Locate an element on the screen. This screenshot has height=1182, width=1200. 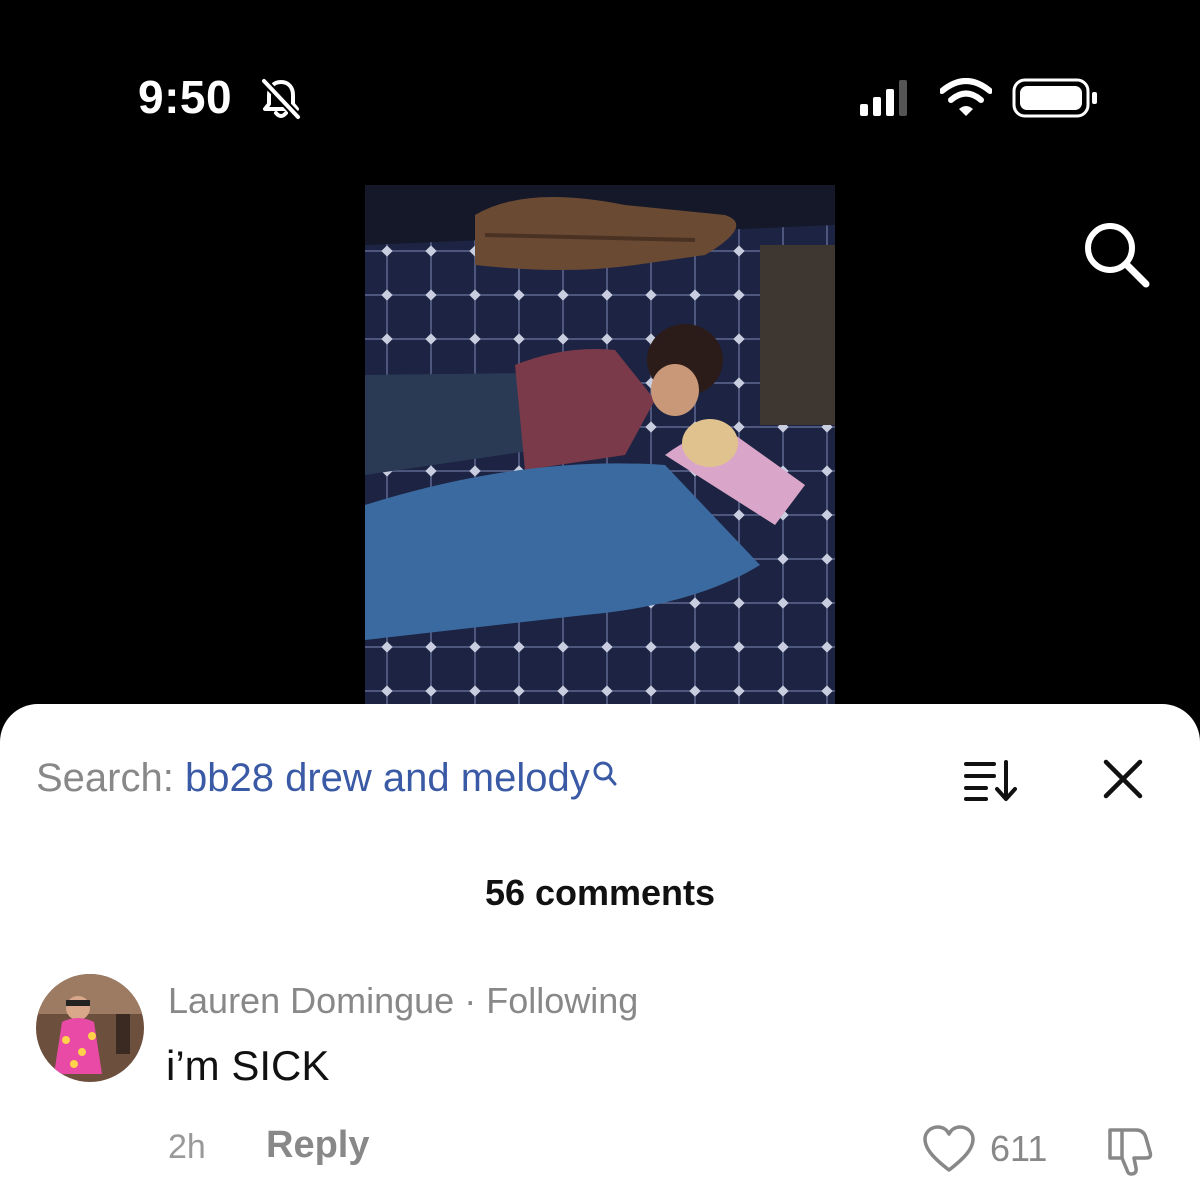
comment-author-line: Lauren Domingue · Following is located at coordinates (403, 1001).